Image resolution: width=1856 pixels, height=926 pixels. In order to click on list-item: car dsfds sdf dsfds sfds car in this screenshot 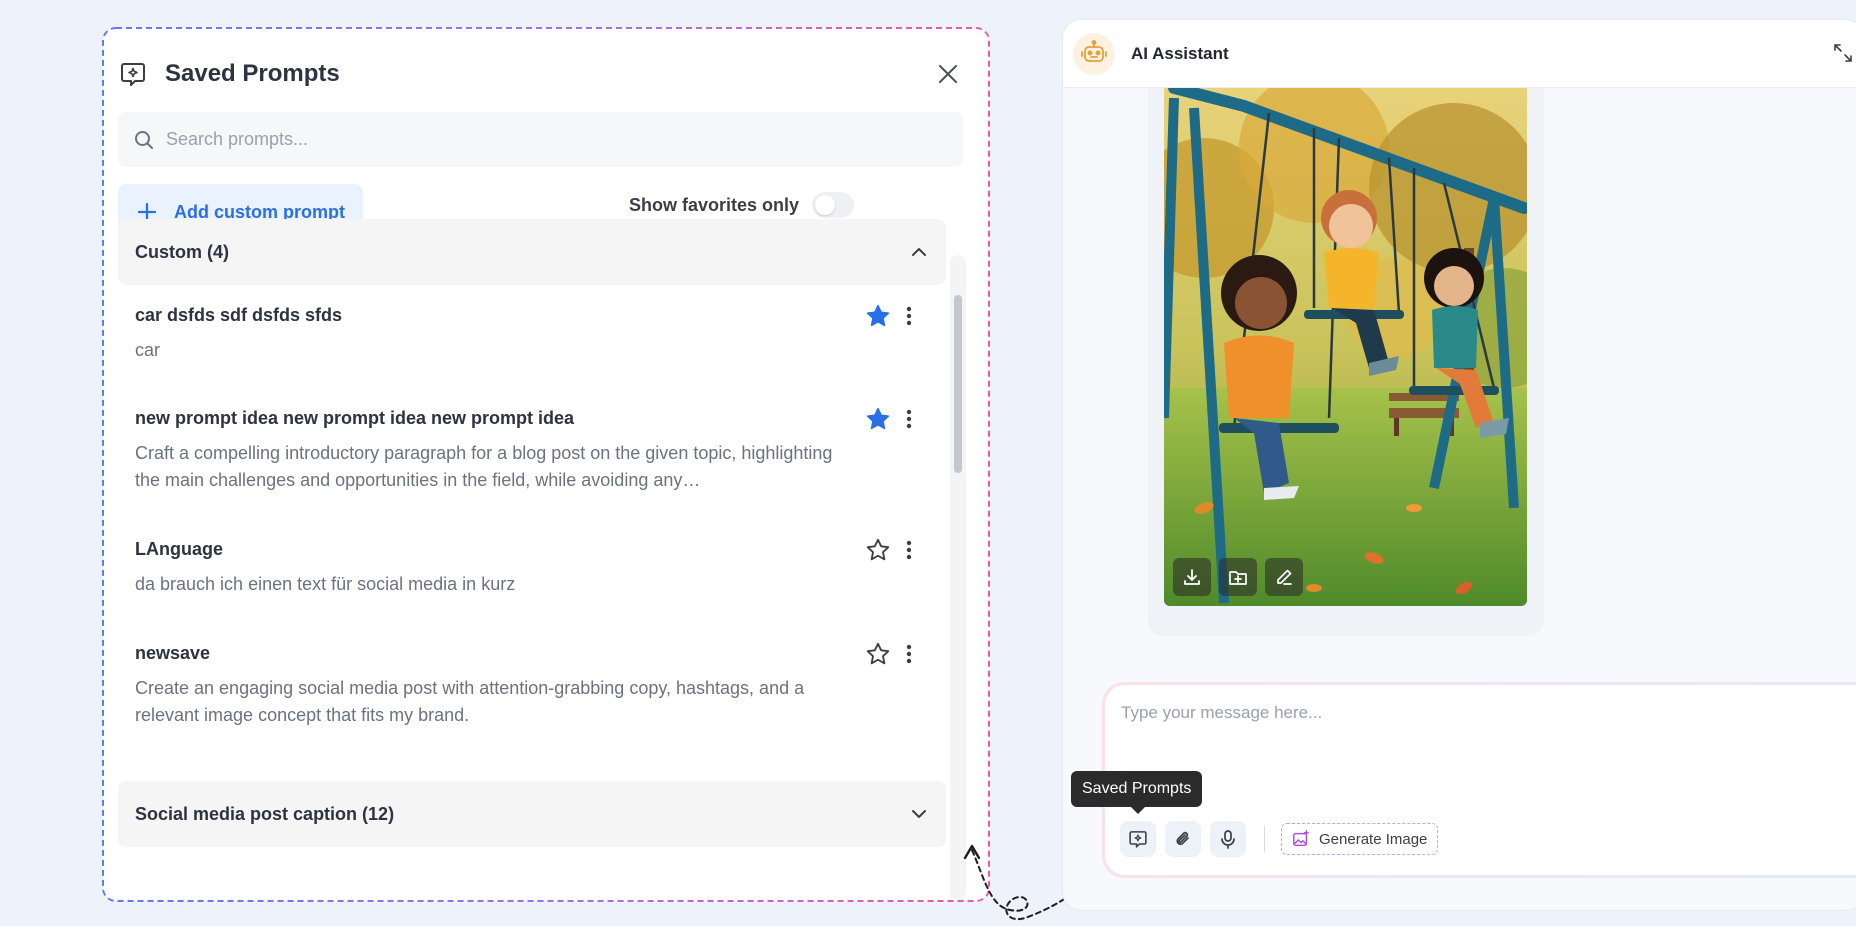, I will do `click(532, 344)`.